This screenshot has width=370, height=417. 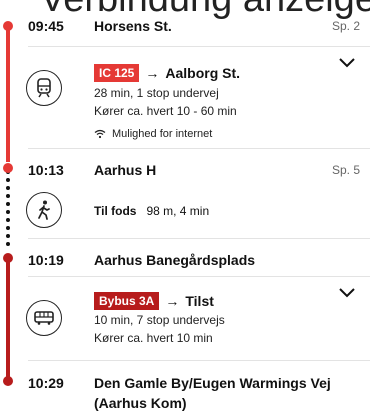 I want to click on walking-icon-glyph, so click(x=44, y=210).